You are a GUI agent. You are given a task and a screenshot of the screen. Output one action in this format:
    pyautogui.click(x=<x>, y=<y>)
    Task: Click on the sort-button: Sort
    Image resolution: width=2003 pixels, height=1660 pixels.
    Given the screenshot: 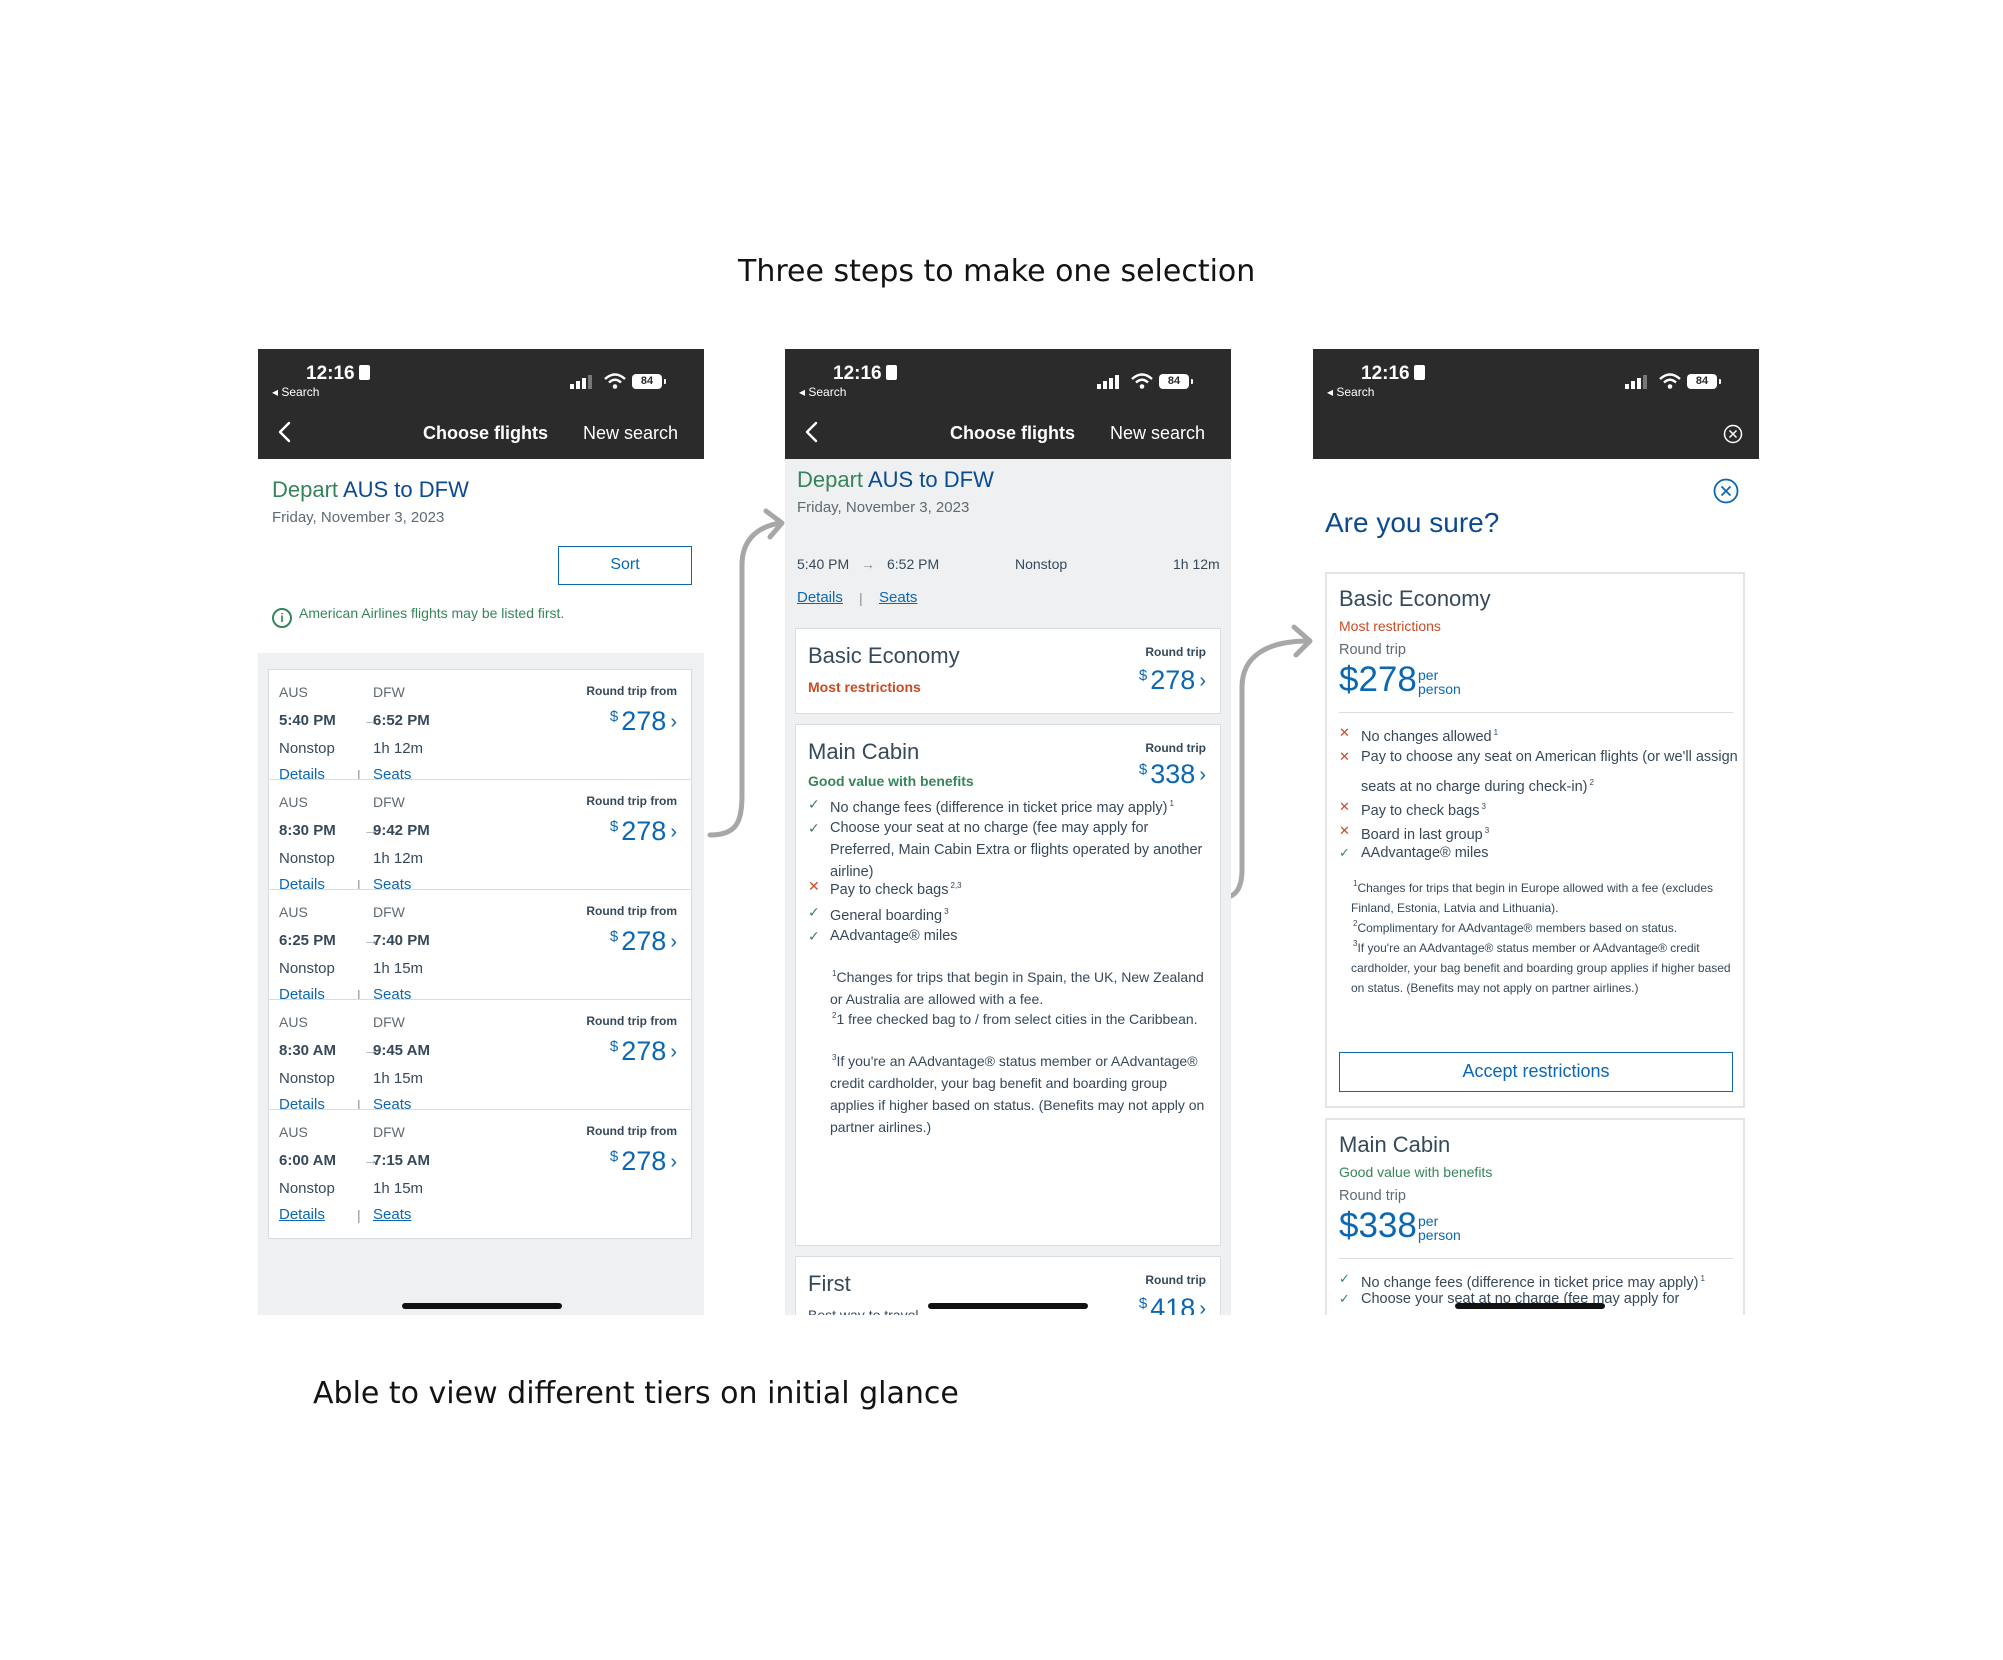 What is the action you would take?
    pyautogui.click(x=625, y=565)
    